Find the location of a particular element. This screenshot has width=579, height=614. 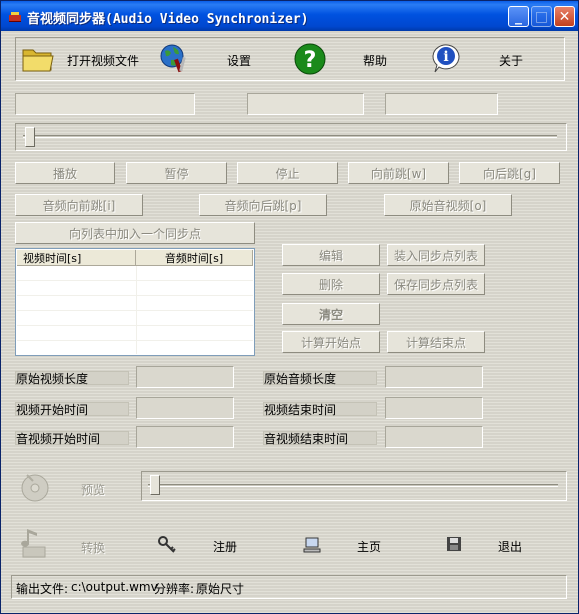

info-icon: i is located at coordinates (446, 58).